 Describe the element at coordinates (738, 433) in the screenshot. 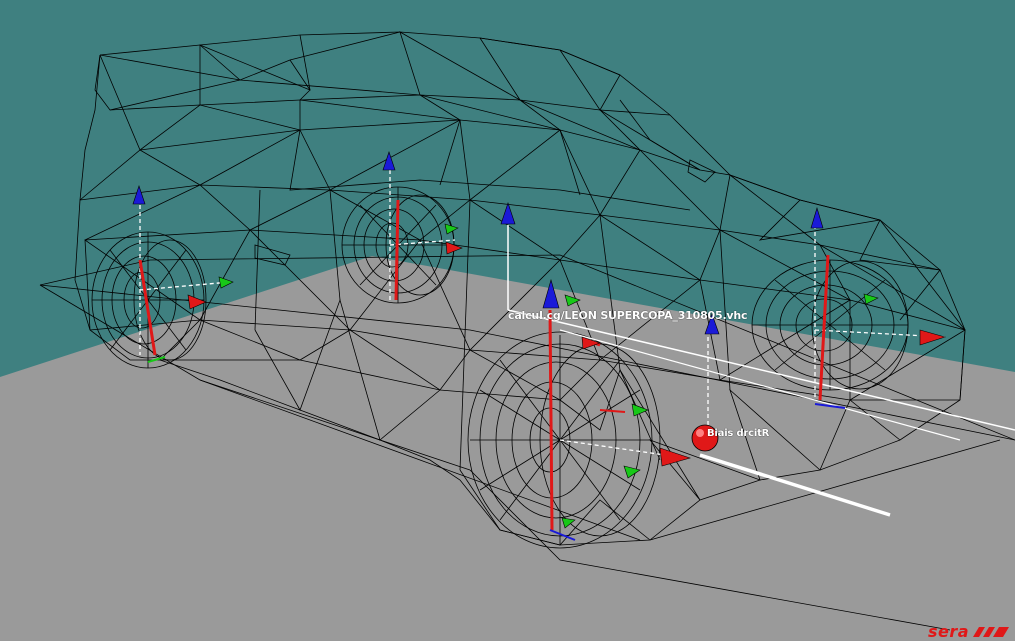

I see `node-label: Biais drcitR` at that location.